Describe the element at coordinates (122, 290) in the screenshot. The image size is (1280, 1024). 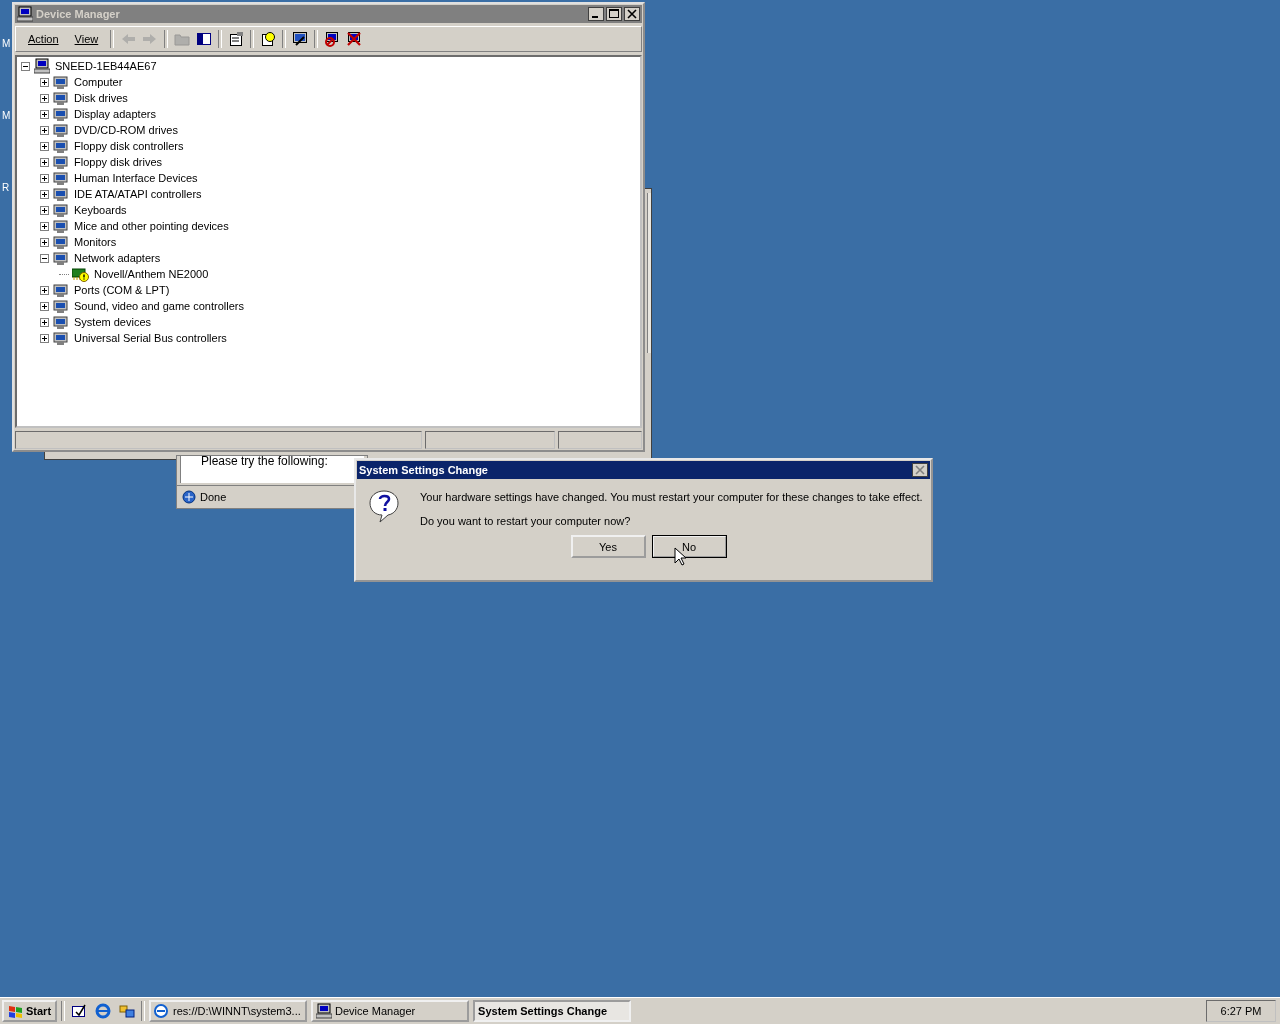
I see `tree-item: Ports (COM & LPT)` at that location.